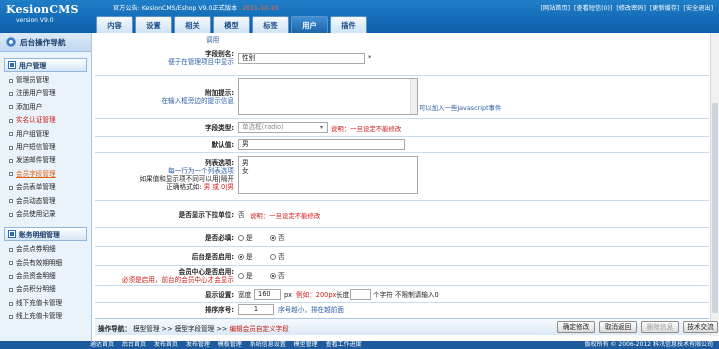 The width and height of the screenshot is (719, 349). What do you see at coordinates (593, 8) in the screenshot?
I see `messages-link: [查看短信(0)]` at bounding box center [593, 8].